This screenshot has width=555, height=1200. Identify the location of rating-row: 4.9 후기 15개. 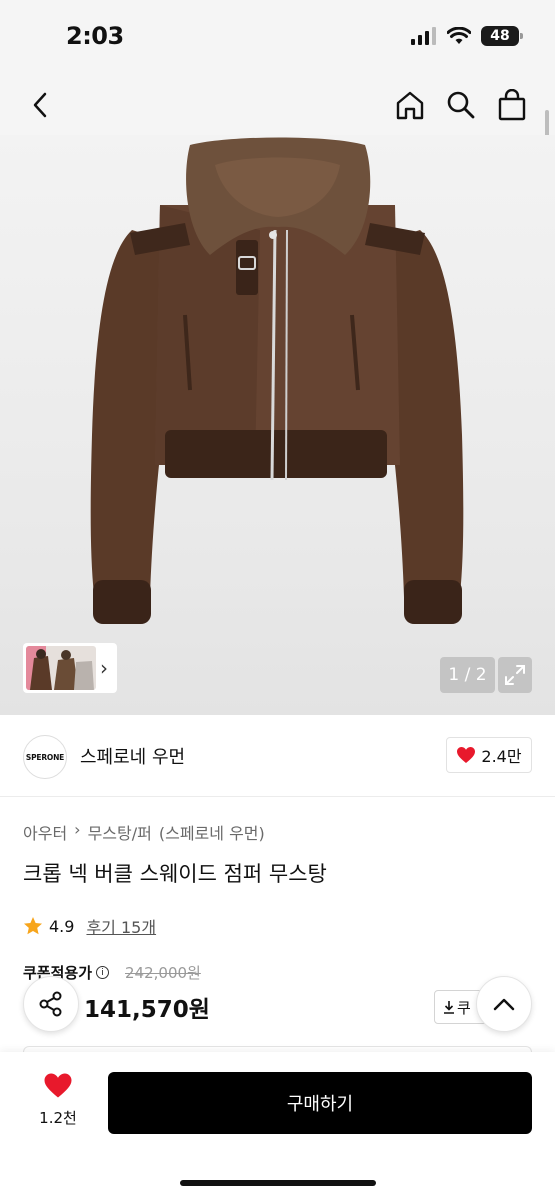
(89, 926).